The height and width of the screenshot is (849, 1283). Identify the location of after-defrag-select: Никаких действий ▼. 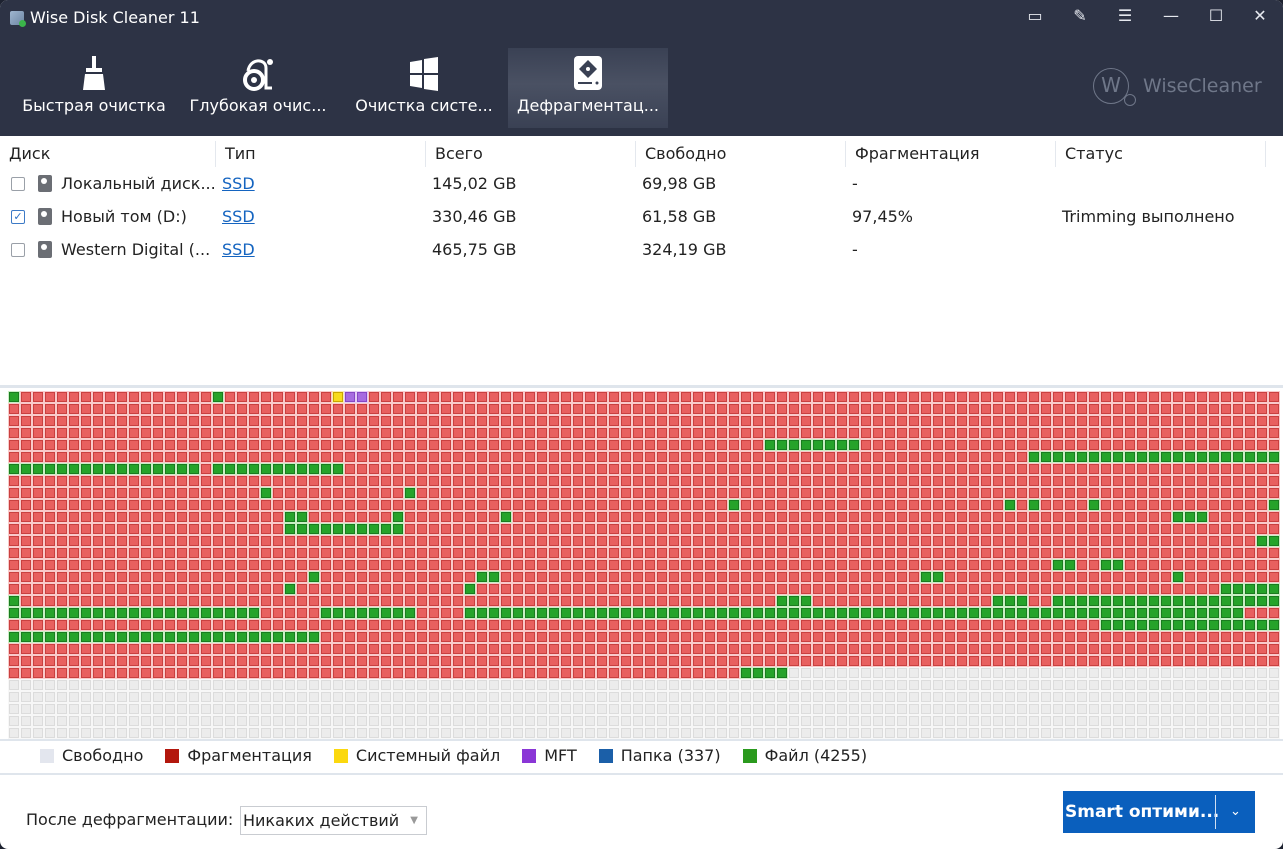
(333, 820).